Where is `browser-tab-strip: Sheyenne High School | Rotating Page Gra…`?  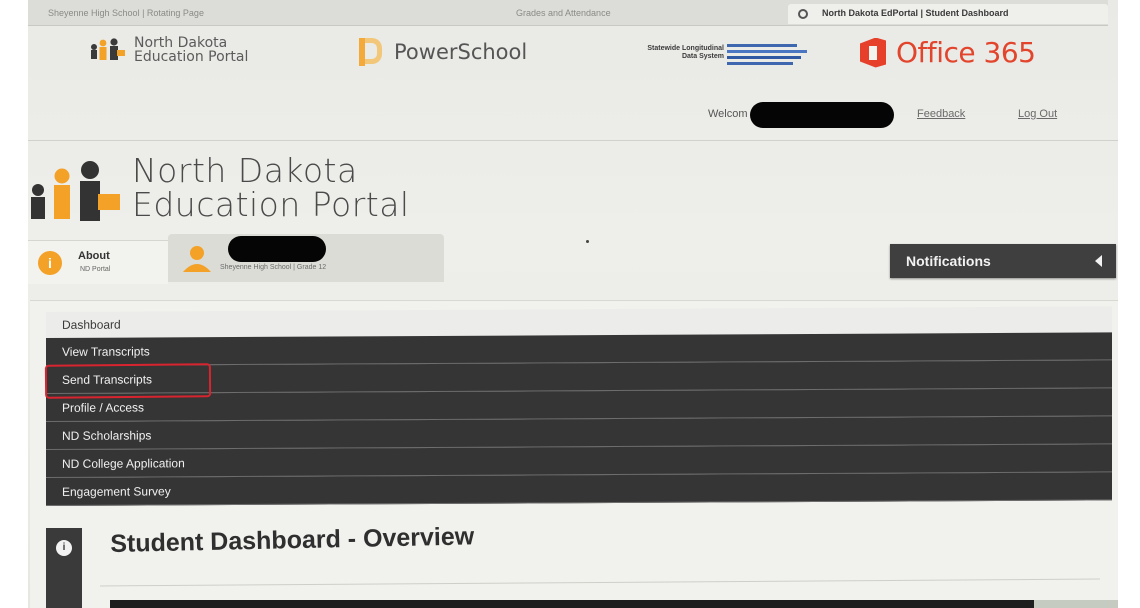 browser-tab-strip: Sheyenne High School | Rotating Page Gra… is located at coordinates (568, 13).